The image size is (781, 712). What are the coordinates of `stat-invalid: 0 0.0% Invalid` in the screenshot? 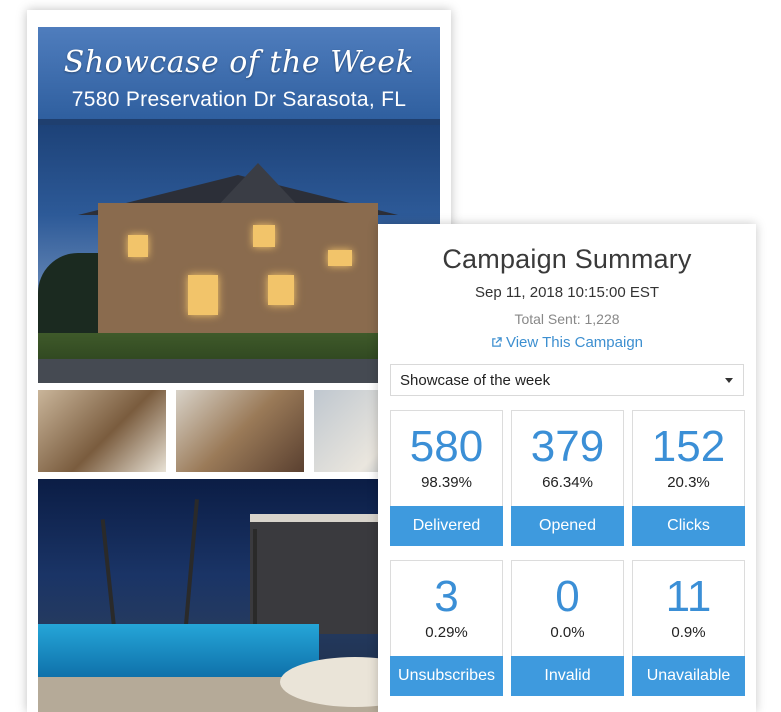 It's located at (567, 628).